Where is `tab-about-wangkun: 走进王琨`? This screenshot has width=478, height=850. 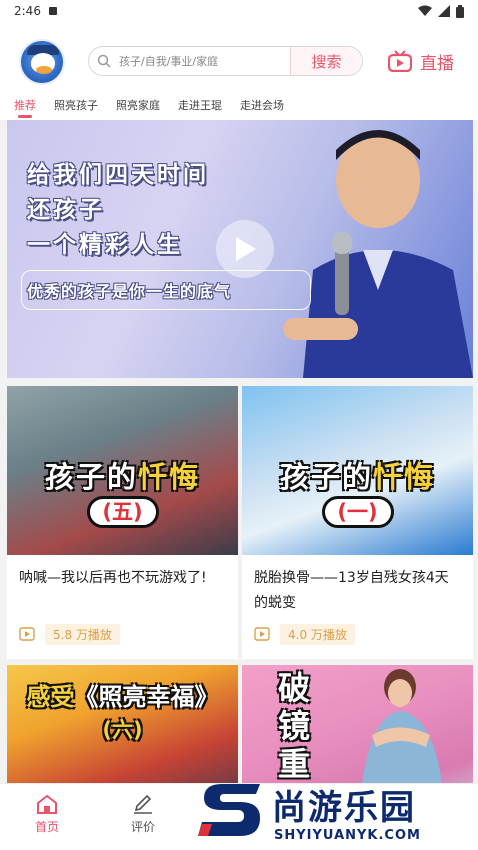
tab-about-wangkun: 走进王琨 is located at coordinates (200, 105).